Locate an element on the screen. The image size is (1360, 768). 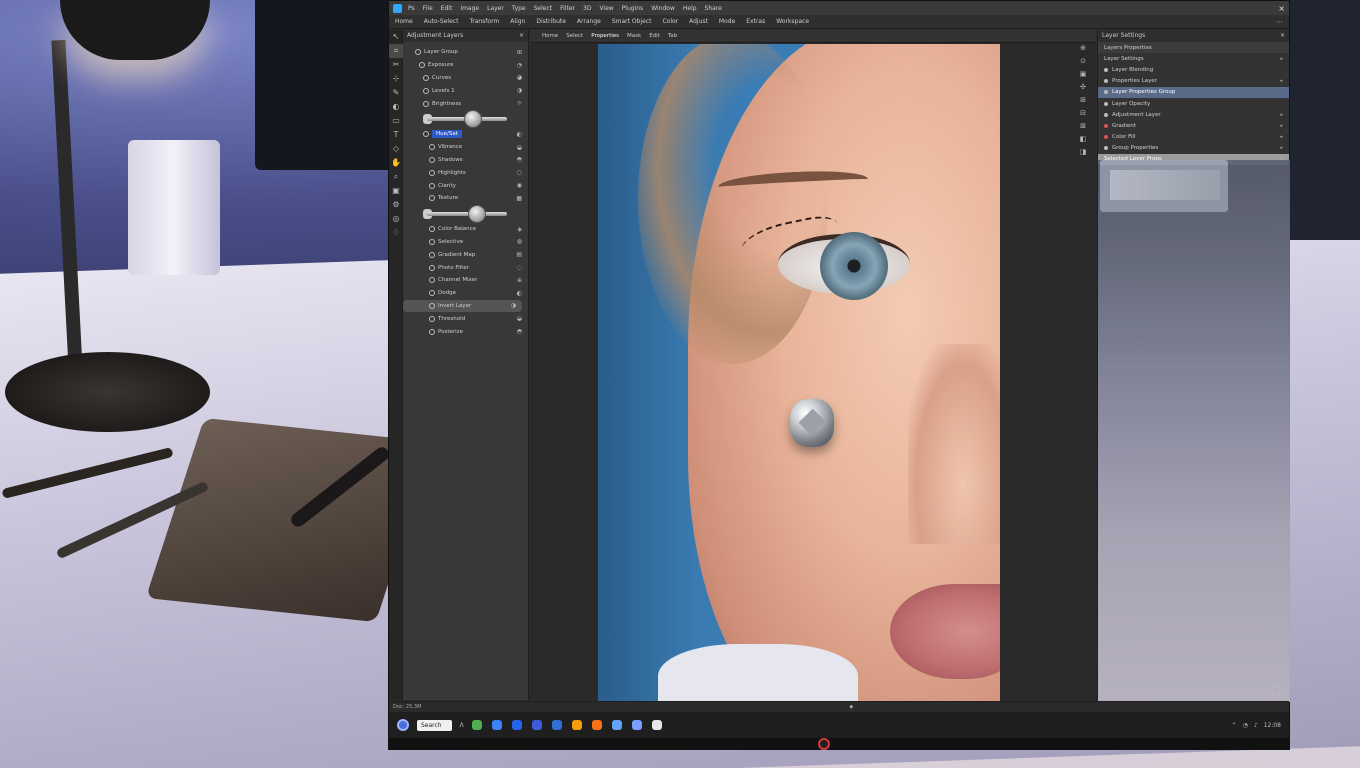
layer-row: Invert Layer ◑ is located at coordinates (462, 306).